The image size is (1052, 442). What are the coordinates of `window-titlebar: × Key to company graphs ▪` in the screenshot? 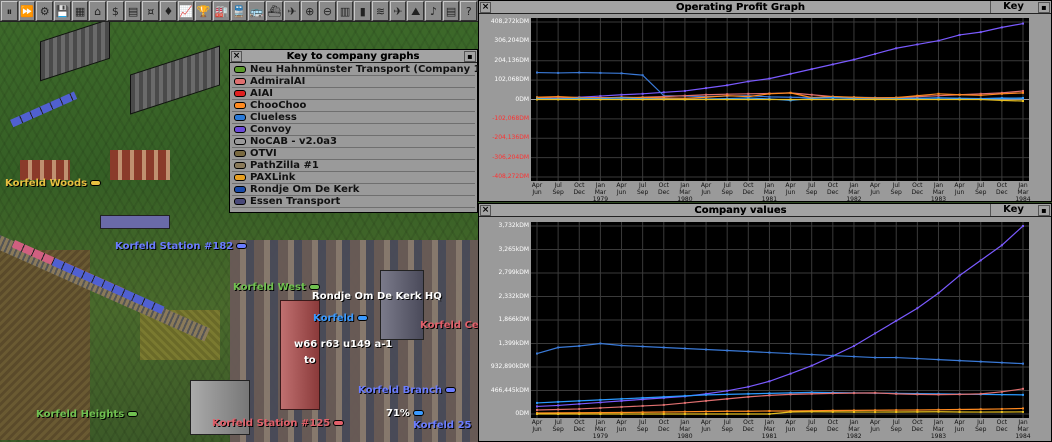 It's located at (353, 56).